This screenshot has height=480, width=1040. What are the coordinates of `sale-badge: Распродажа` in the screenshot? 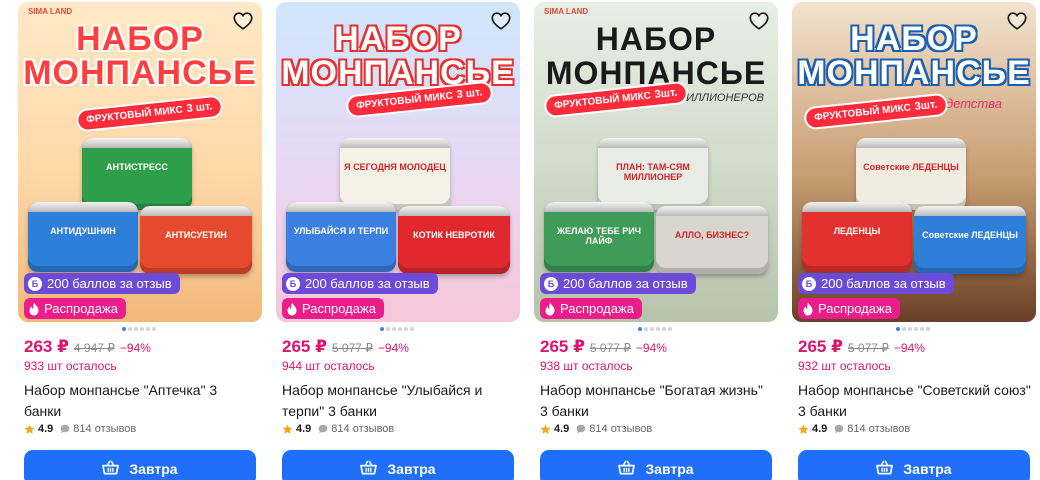 It's located at (849, 308).